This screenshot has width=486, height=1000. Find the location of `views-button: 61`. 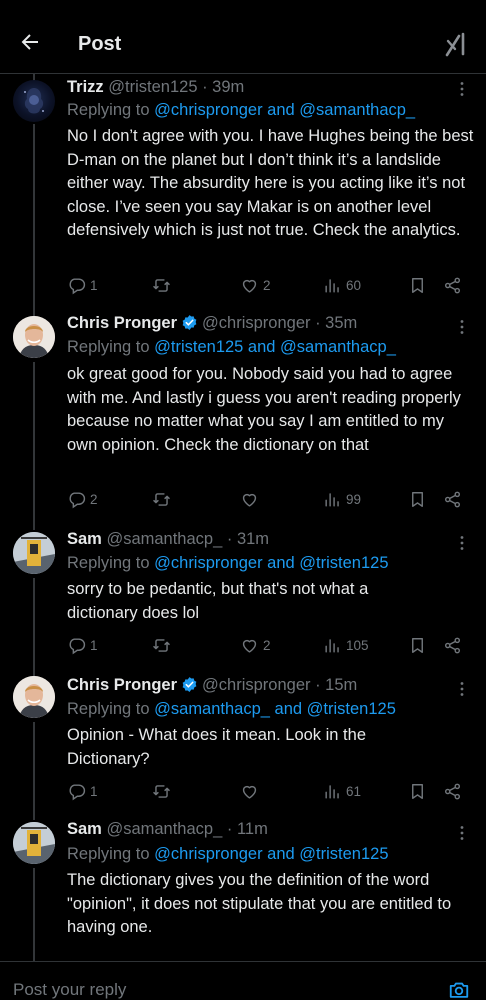

views-button: 61 is located at coordinates (342, 791).